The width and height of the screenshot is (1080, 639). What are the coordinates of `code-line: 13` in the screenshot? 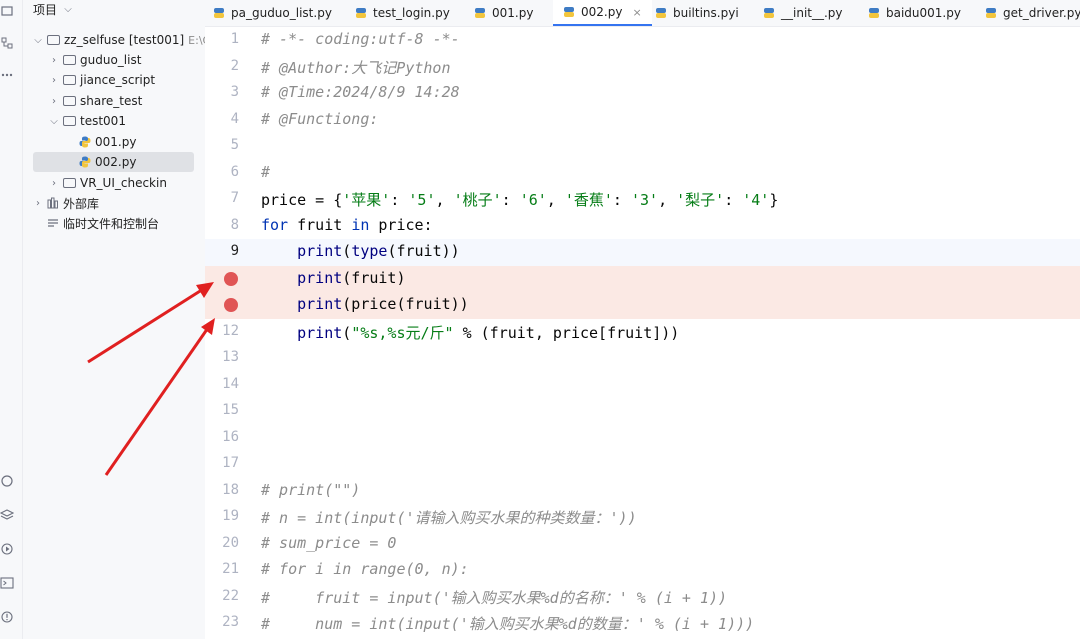 It's located at (642, 358).